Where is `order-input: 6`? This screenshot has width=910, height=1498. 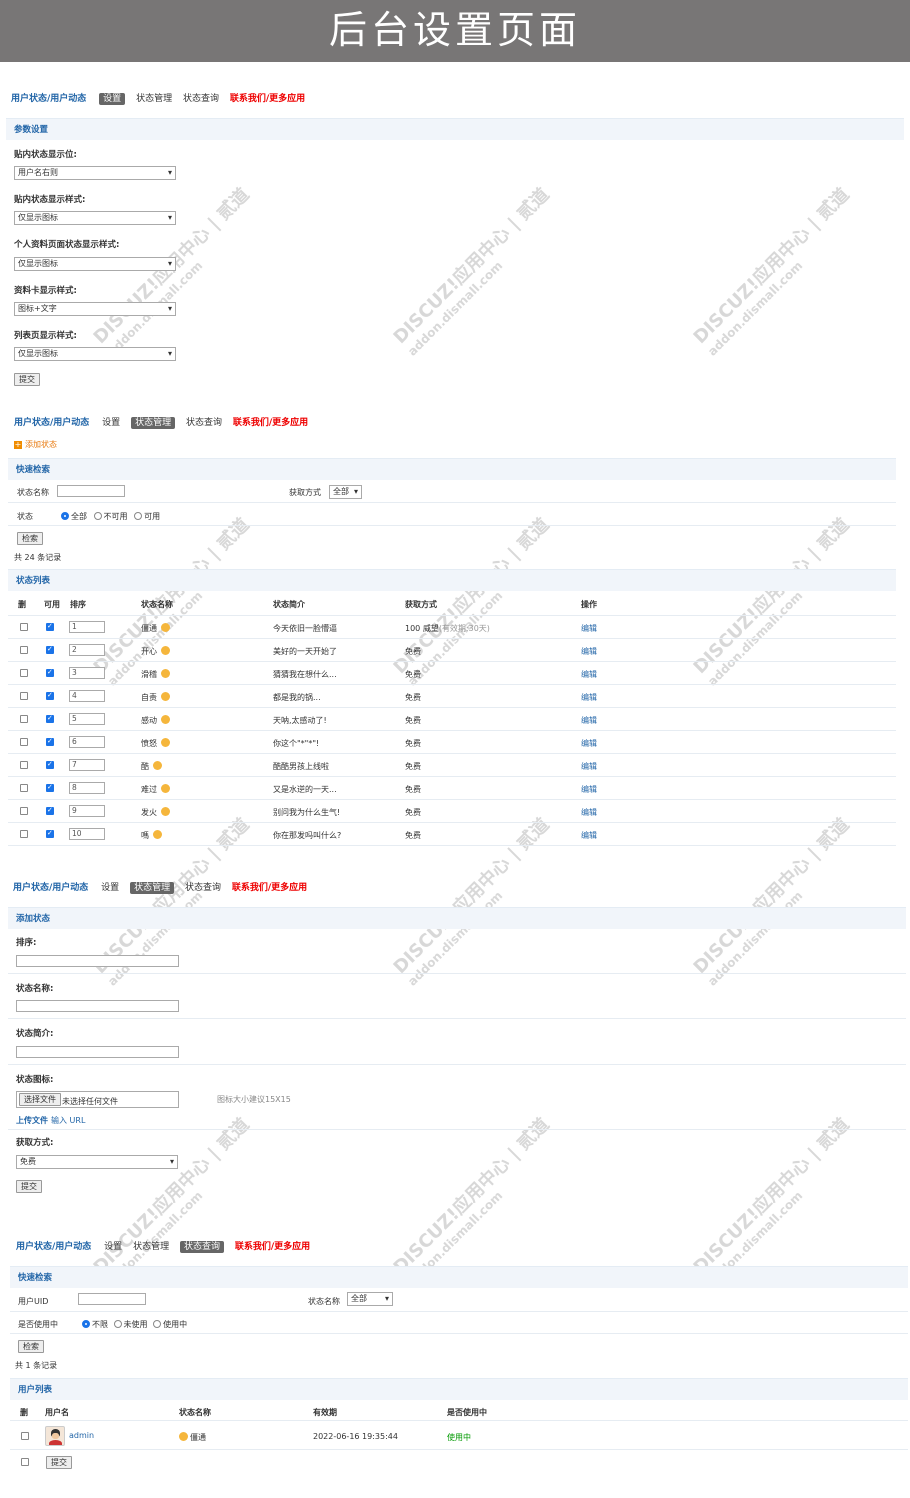
order-input: 6 is located at coordinates (87, 742).